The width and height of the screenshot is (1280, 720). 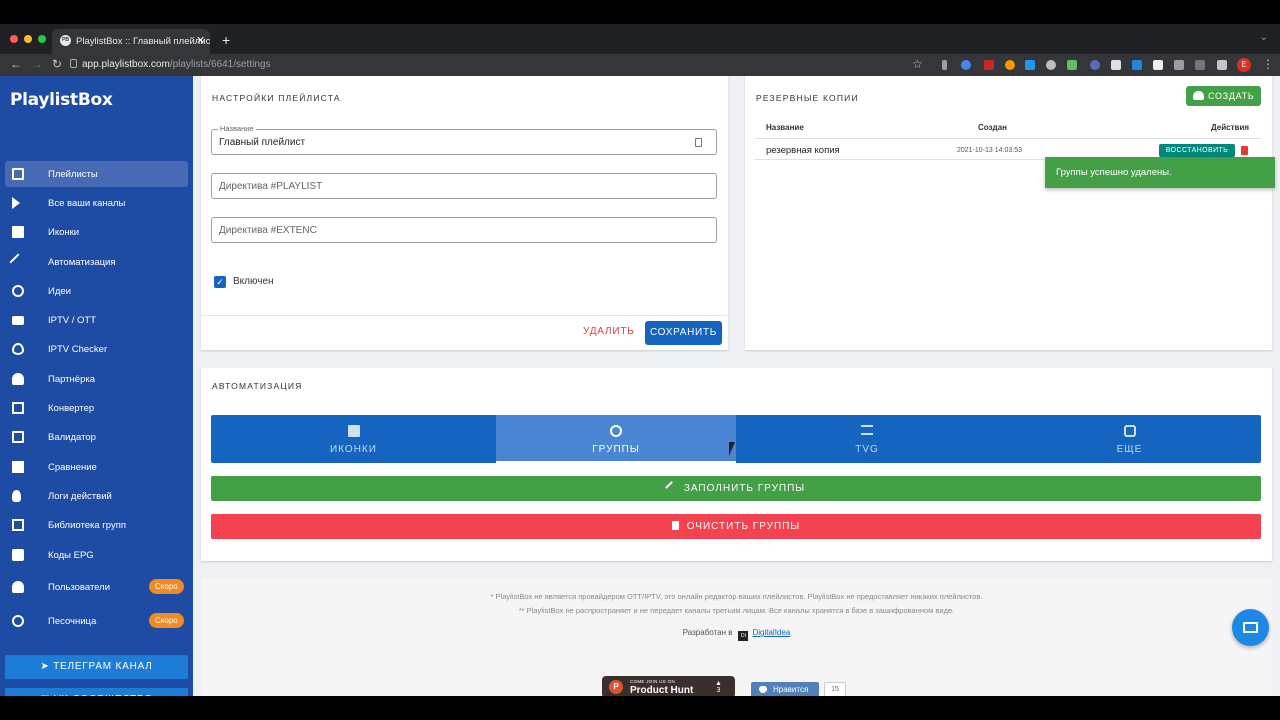 What do you see at coordinates (143, 41) in the screenshot?
I see `tab-title: PlaylistBox :: Главный плейлист` at bounding box center [143, 41].